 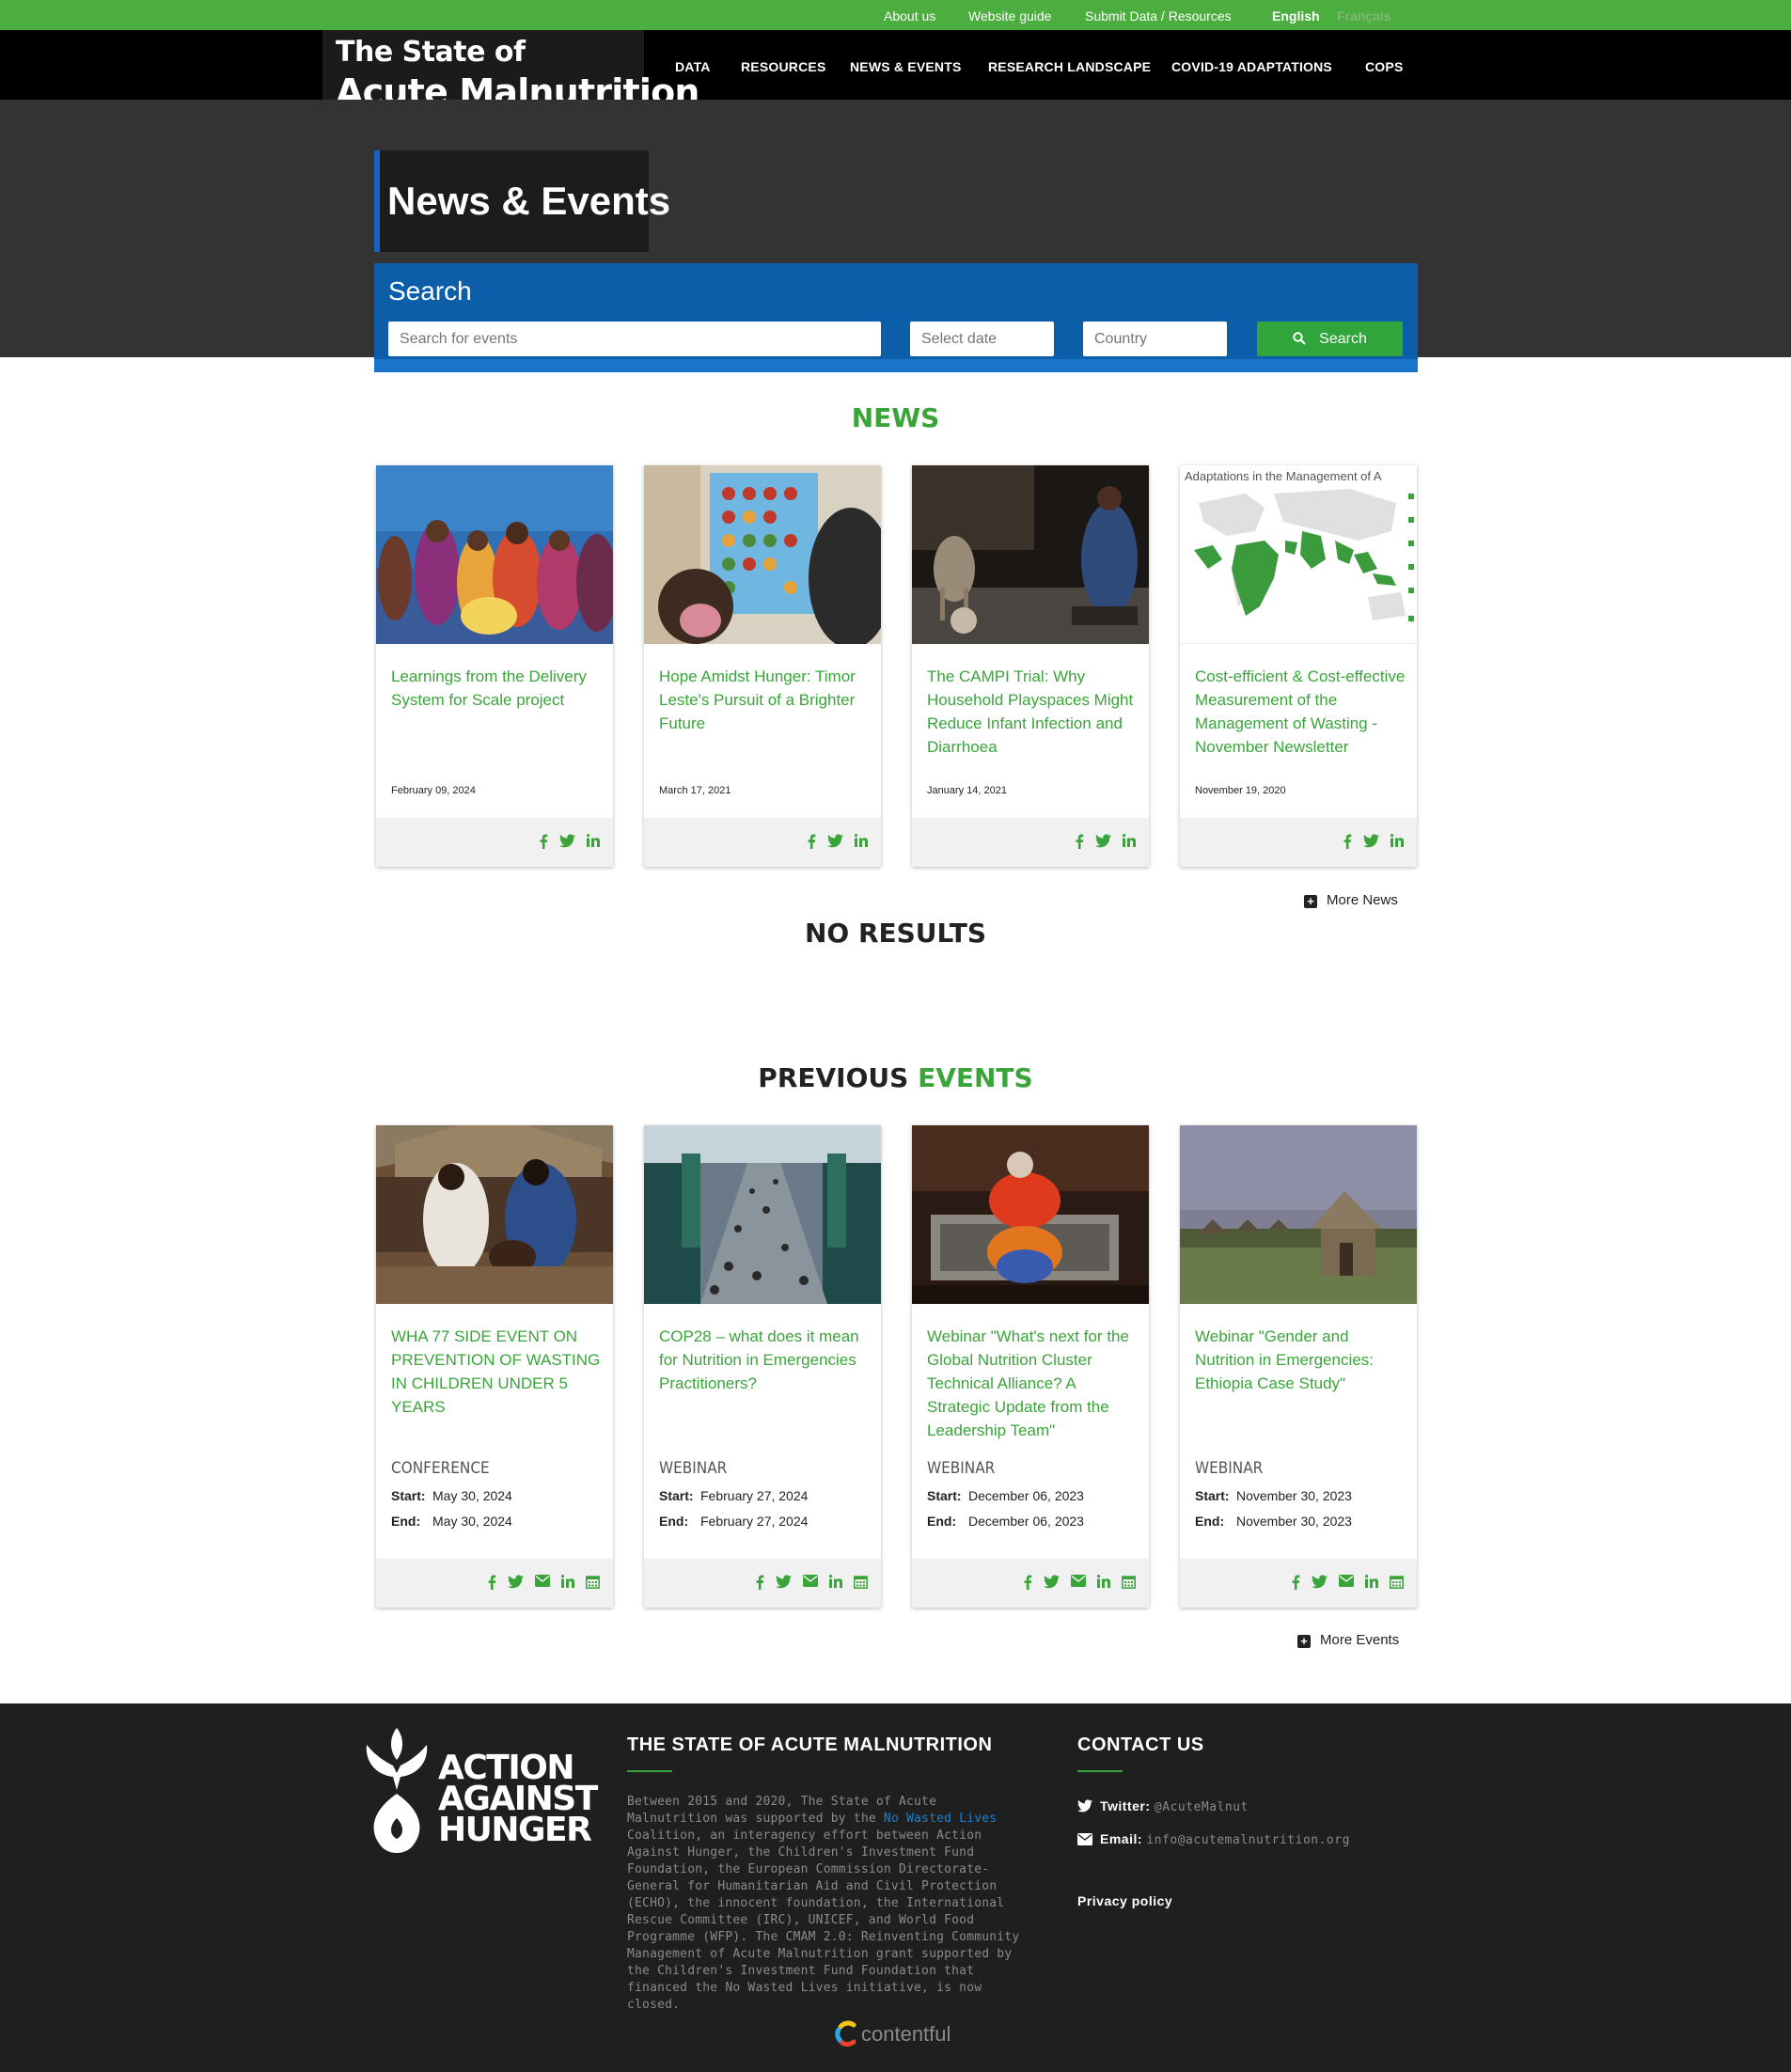 What do you see at coordinates (634, 339) in the screenshot?
I see `event-search-input` at bounding box center [634, 339].